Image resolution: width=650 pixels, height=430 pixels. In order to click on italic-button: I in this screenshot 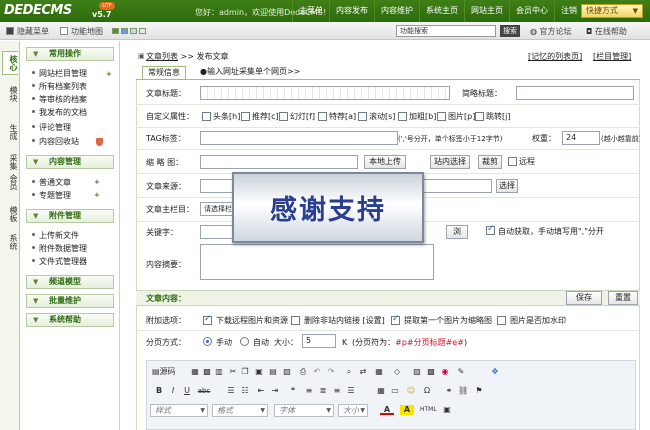, I will do `click(173, 391)`.